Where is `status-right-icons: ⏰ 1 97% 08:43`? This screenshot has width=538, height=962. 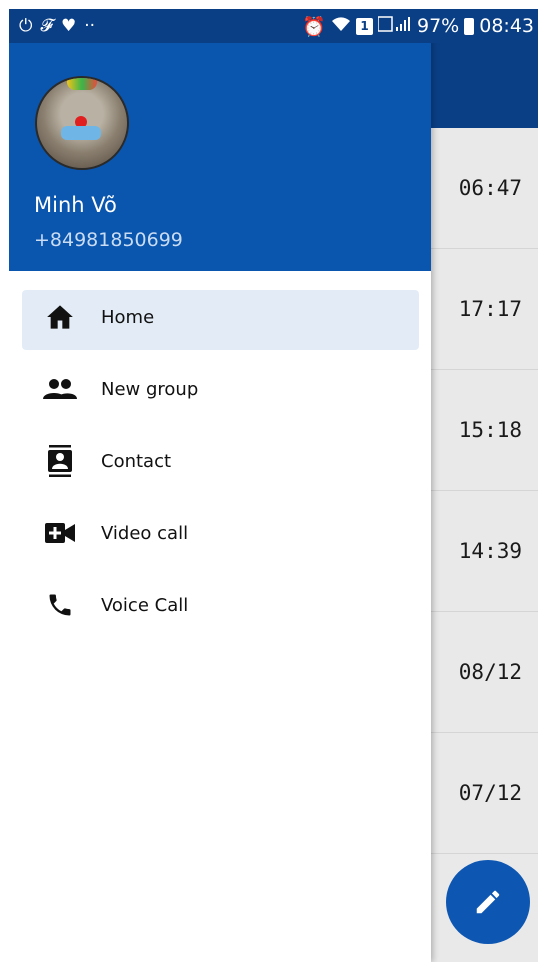
status-right-icons: ⏰ 1 97% 08:43 is located at coordinates (420, 26).